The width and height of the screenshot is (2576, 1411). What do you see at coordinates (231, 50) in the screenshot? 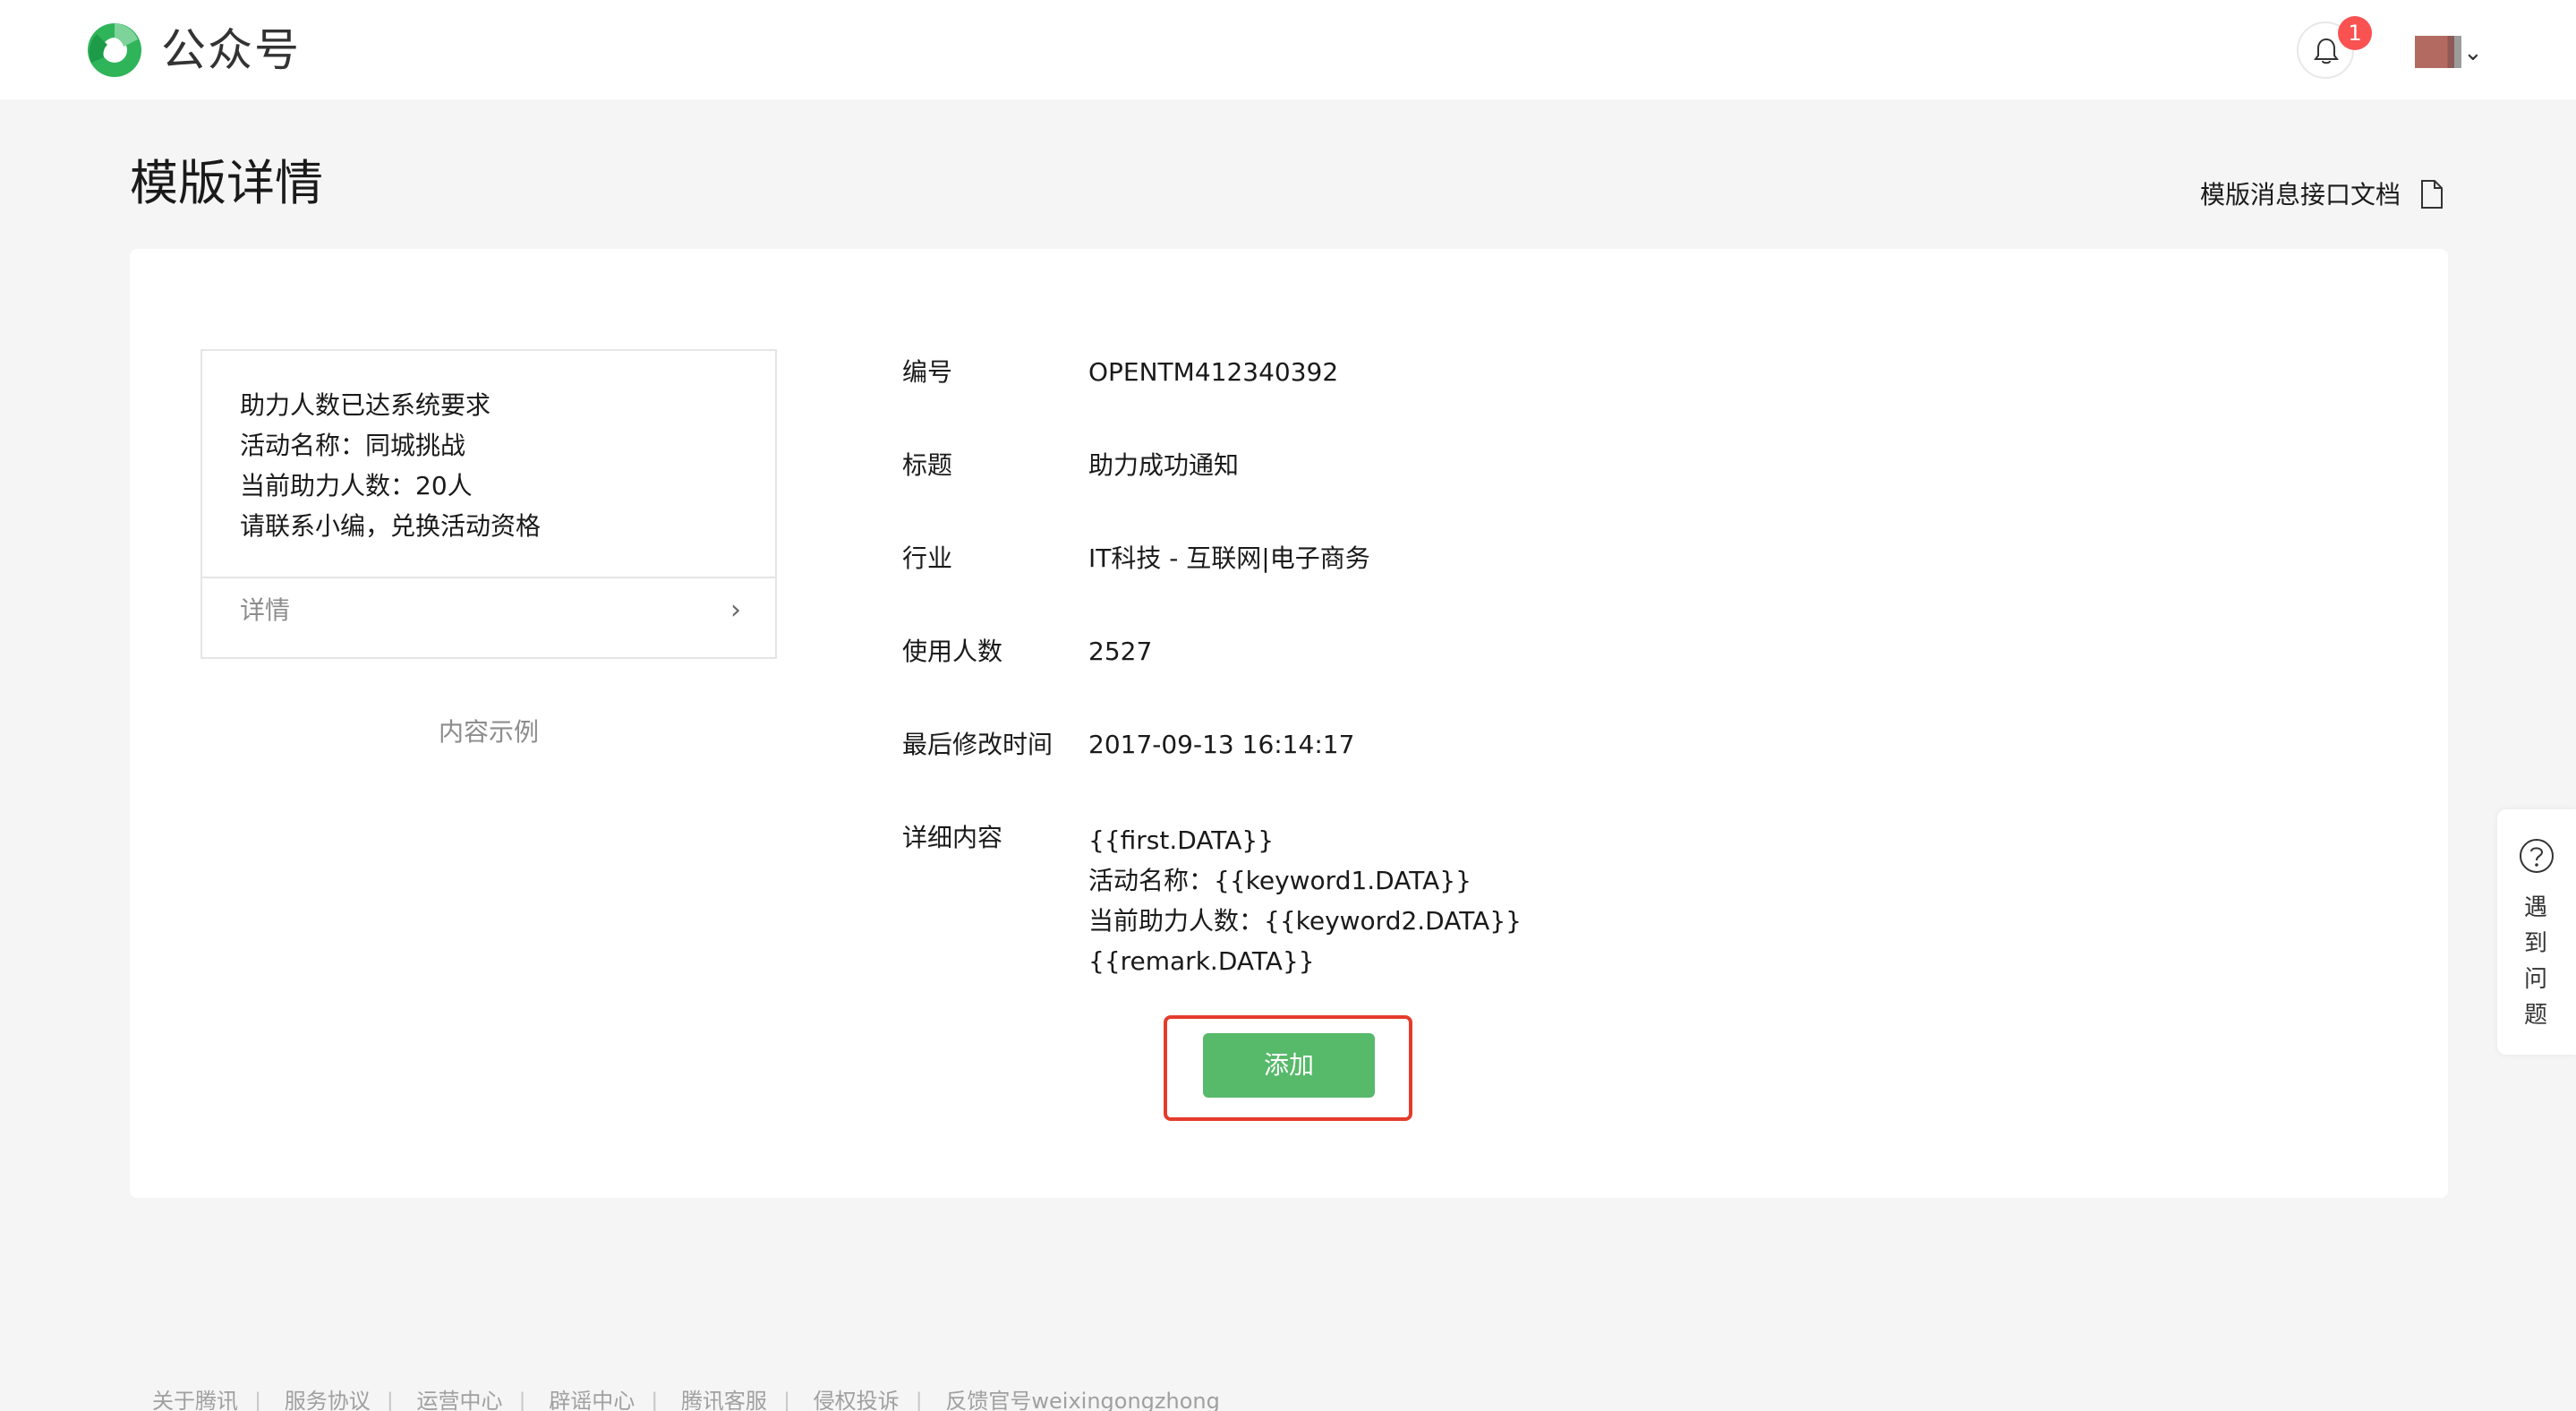
I see `app-name: 公众号` at bounding box center [231, 50].